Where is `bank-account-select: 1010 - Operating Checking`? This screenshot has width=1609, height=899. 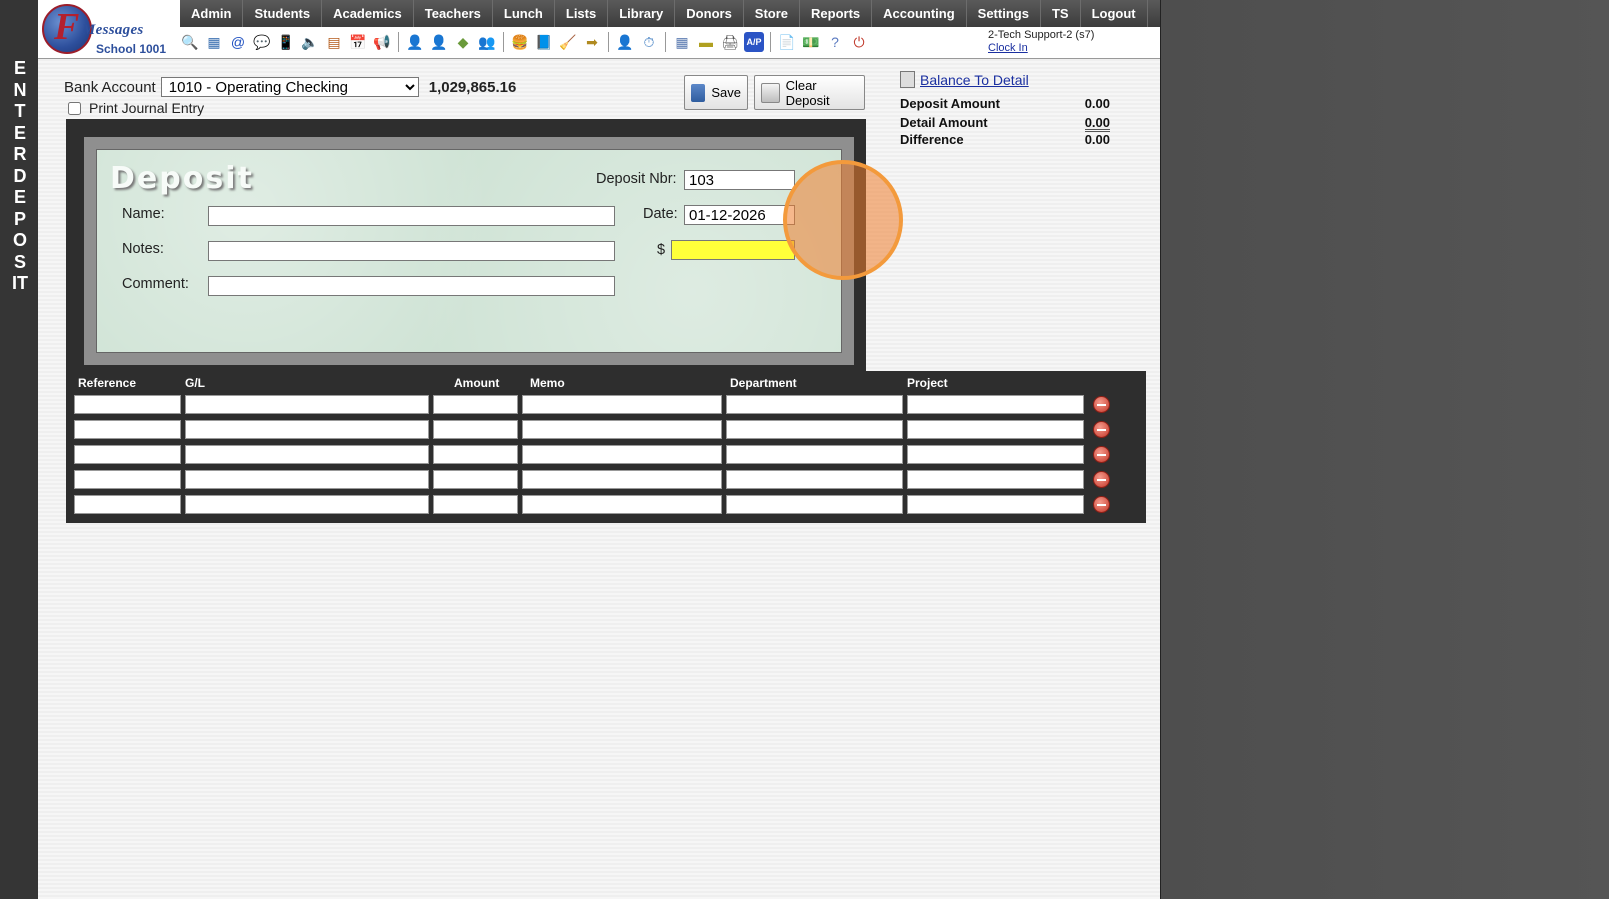
bank-account-select: 1010 - Operating Checking is located at coordinates (289, 87).